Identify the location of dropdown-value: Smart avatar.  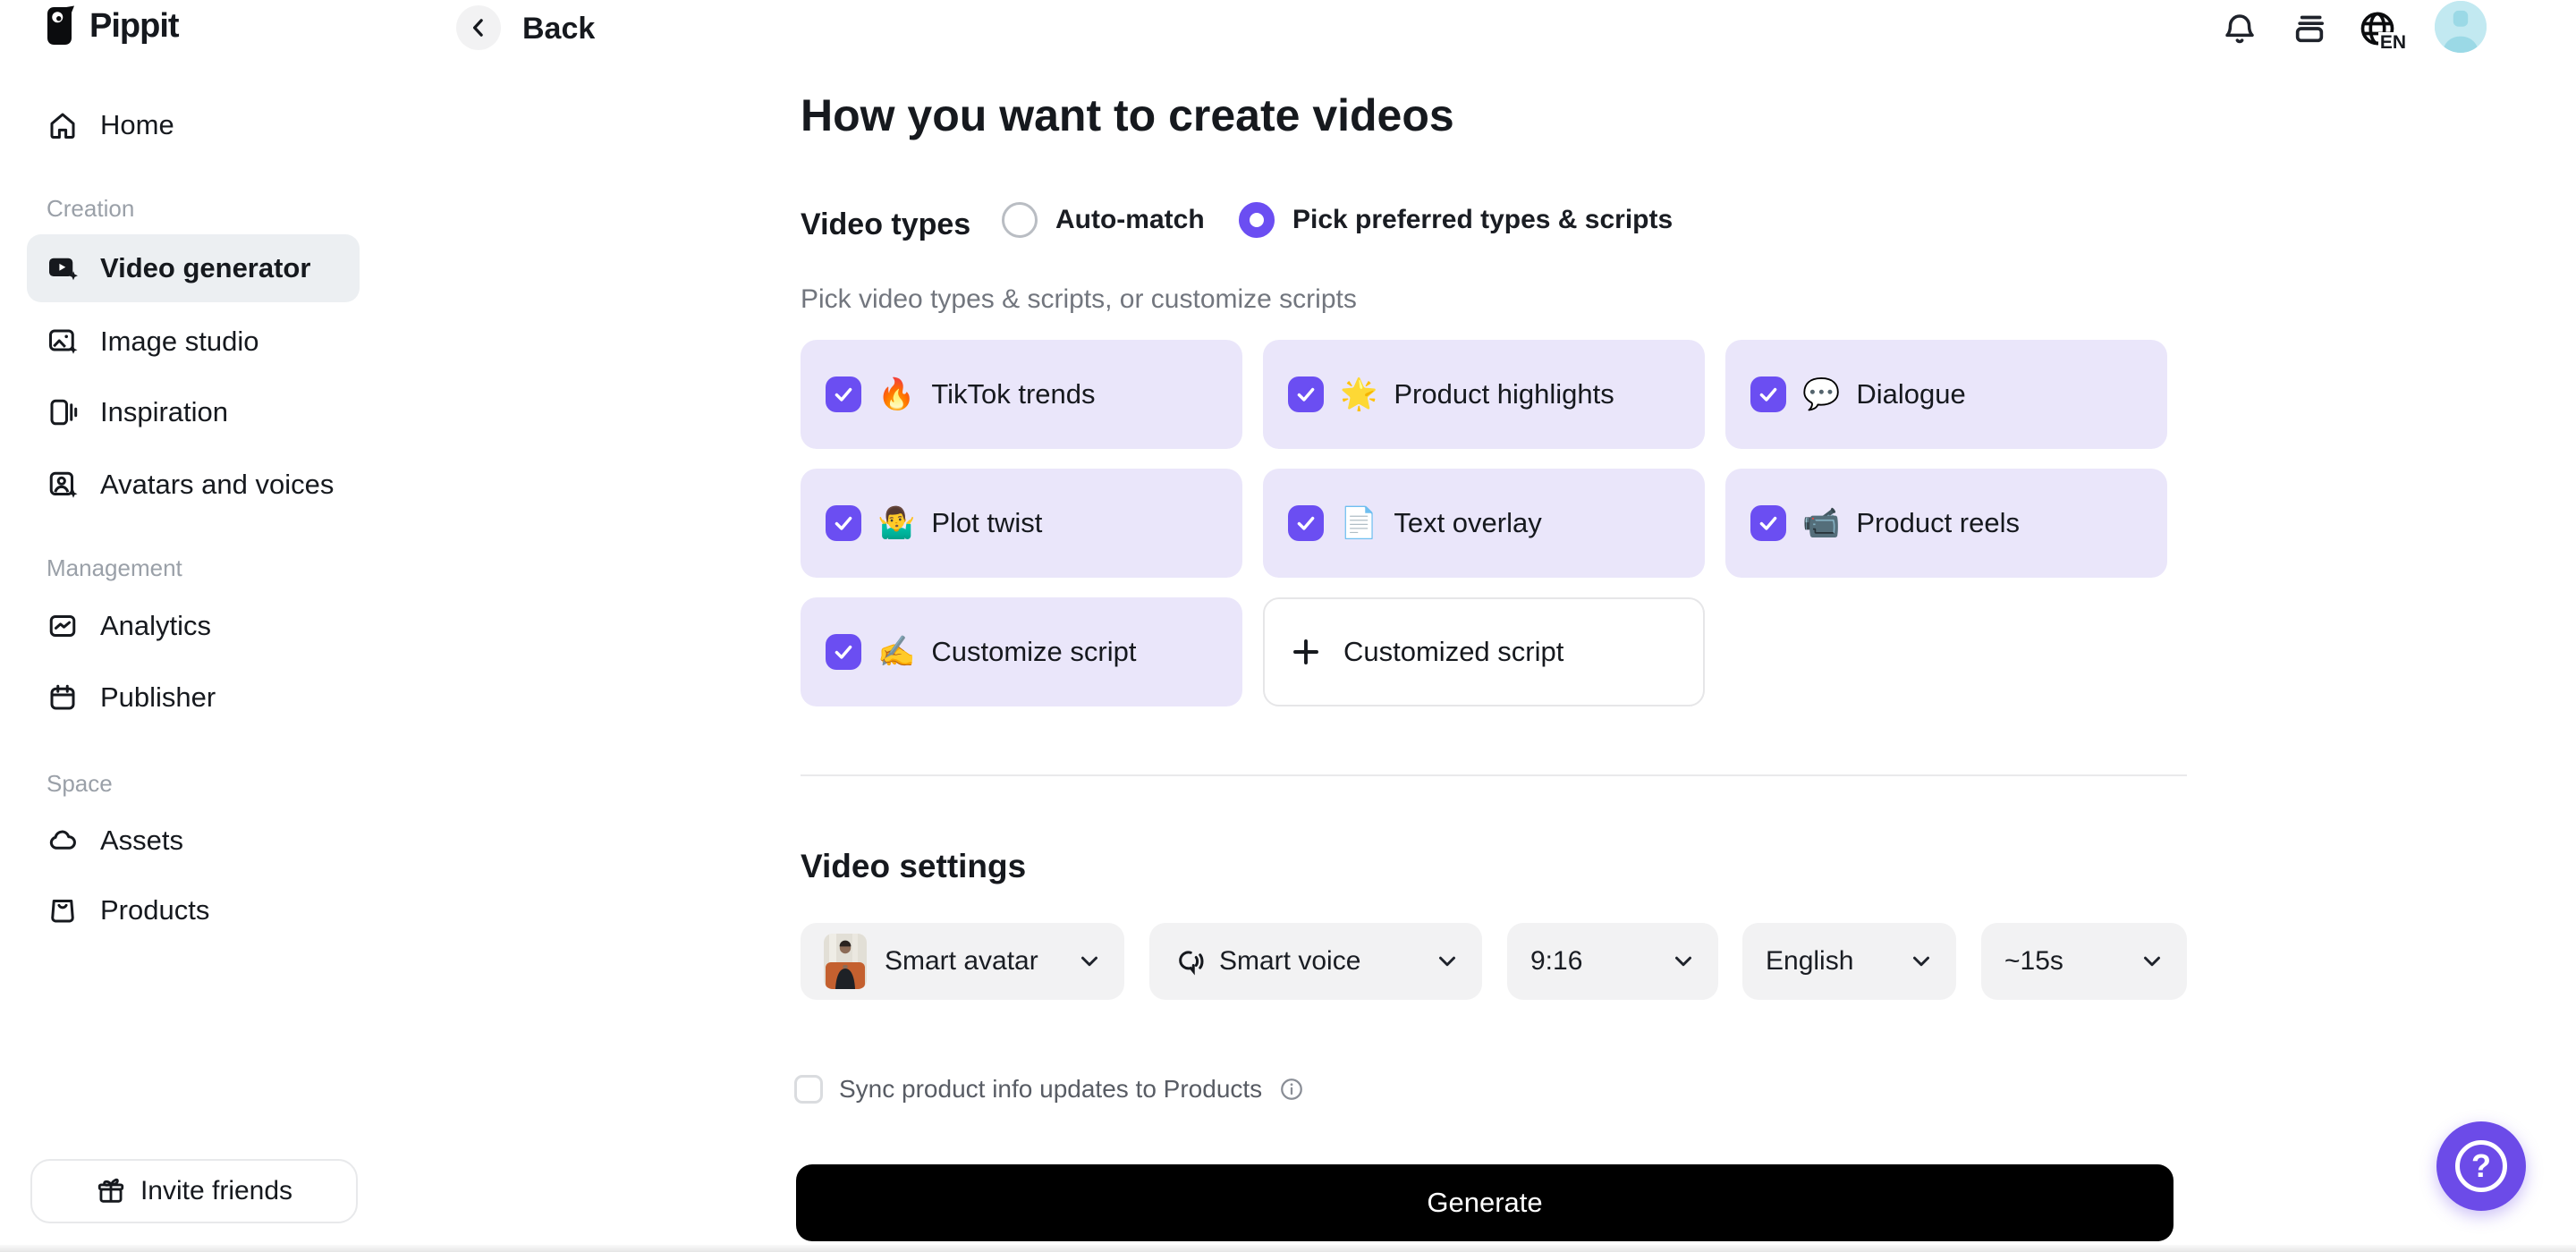
(961, 961).